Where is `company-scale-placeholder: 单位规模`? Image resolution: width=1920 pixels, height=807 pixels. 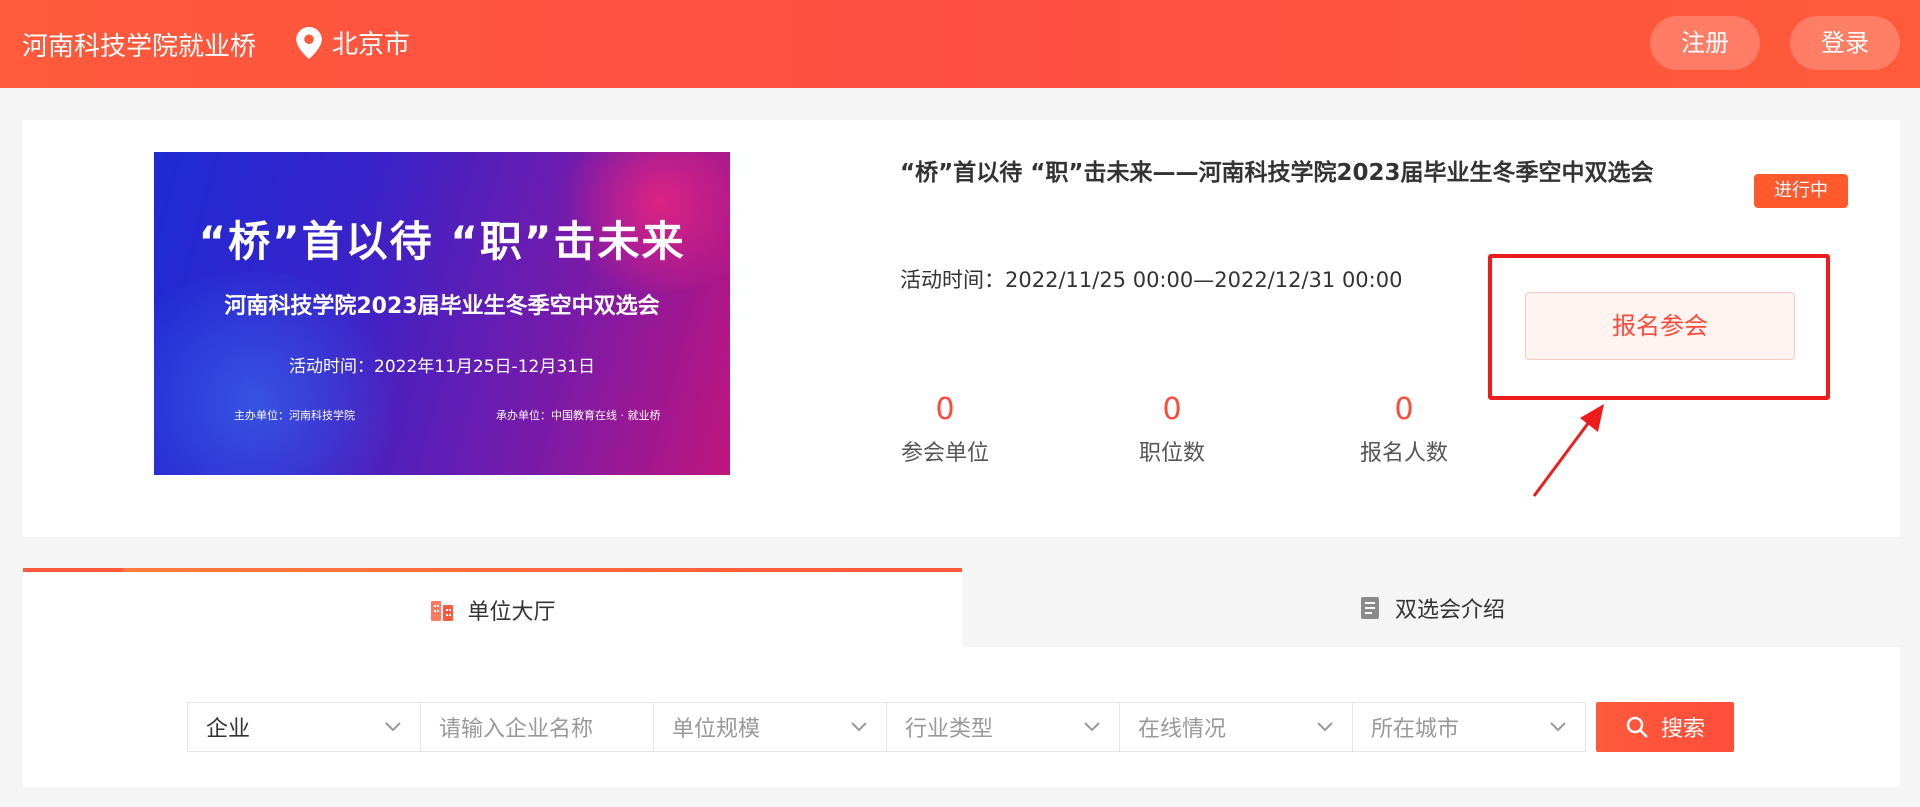
company-scale-placeholder: 单位规模 is located at coordinates (716, 729).